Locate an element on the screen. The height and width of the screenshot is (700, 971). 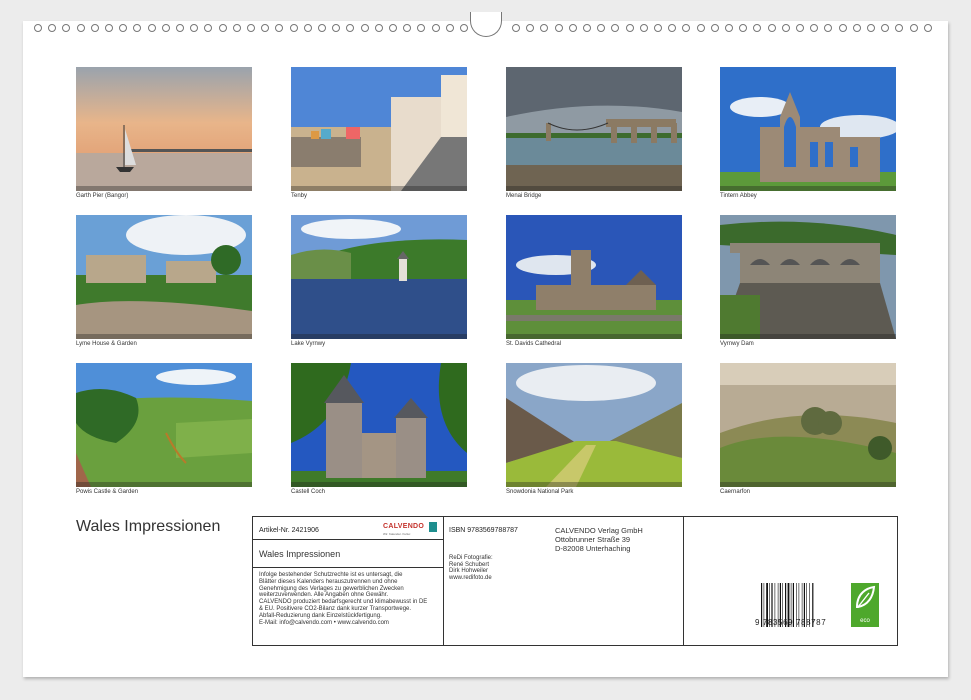
photo-caption: Lake Vyrnwy is located at coordinates (308, 344).